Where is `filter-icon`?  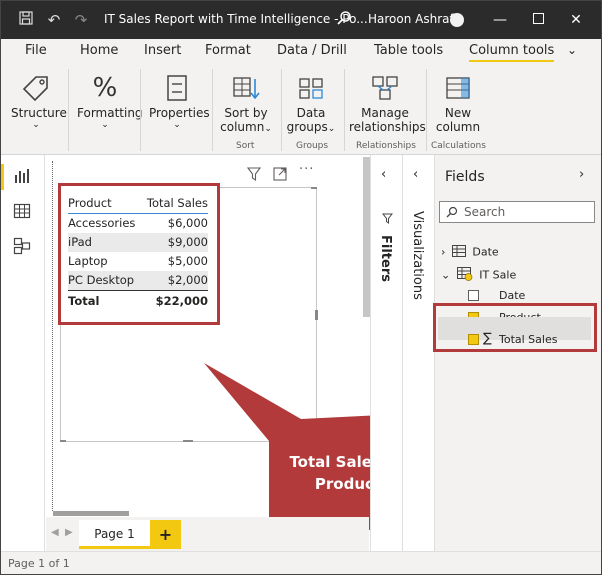 filter-icon is located at coordinates (387, 220).